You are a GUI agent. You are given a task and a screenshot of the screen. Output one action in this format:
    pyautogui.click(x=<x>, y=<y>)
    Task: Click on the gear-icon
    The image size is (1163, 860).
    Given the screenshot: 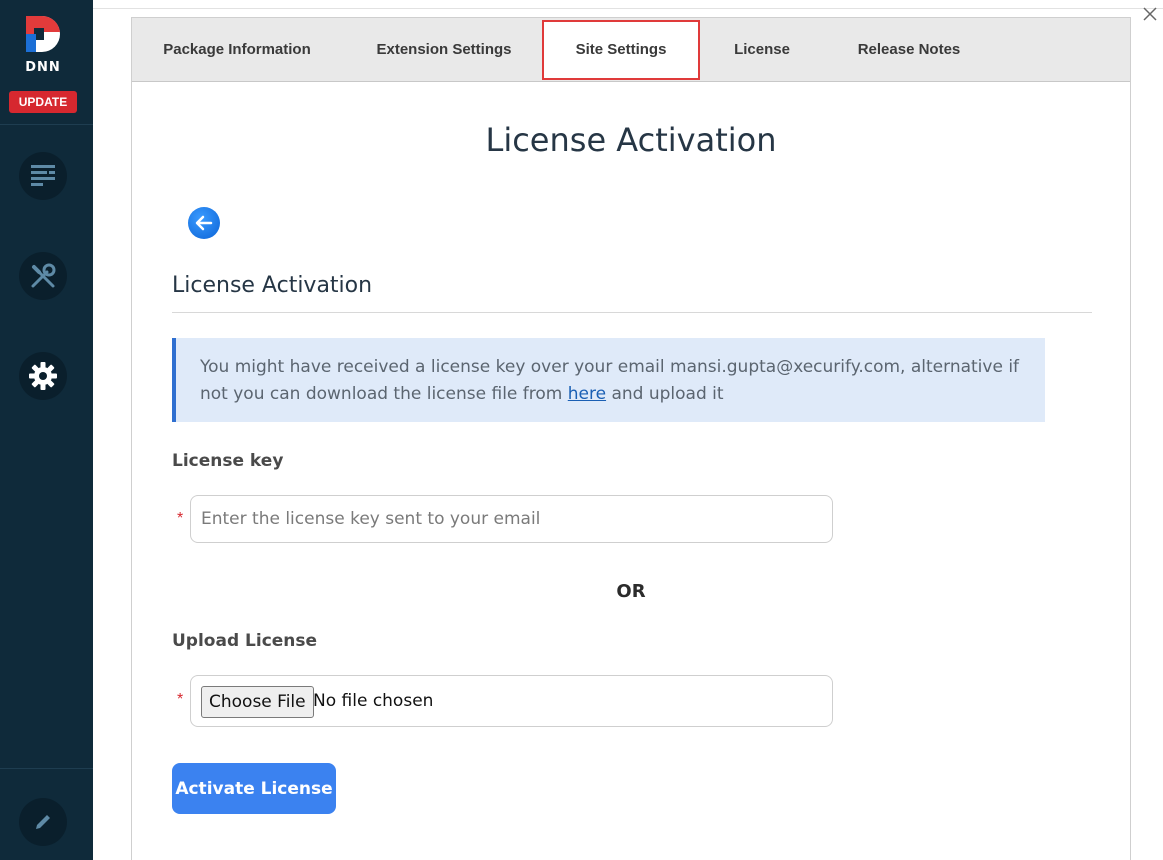 What is the action you would take?
    pyautogui.click(x=43, y=376)
    